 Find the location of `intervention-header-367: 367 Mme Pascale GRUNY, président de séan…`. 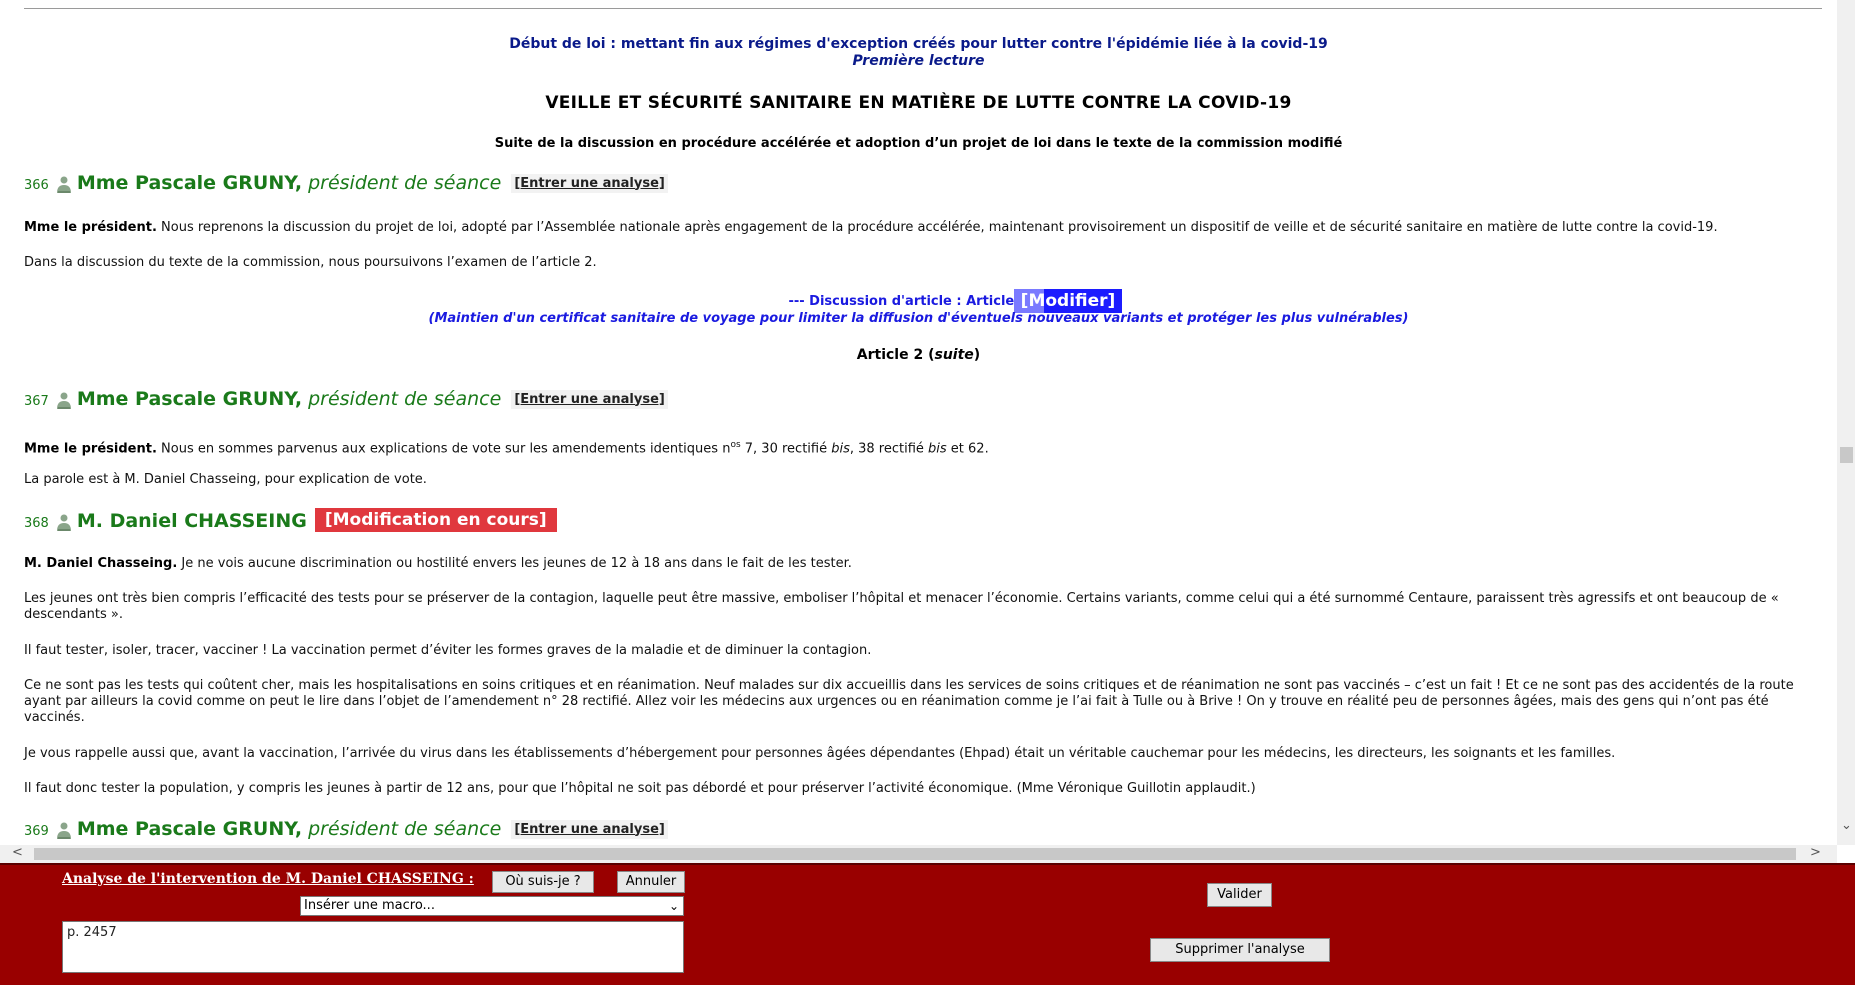

intervention-header-367: 367 Mme Pascale GRUNY, président de séan… is located at coordinates (346, 399).